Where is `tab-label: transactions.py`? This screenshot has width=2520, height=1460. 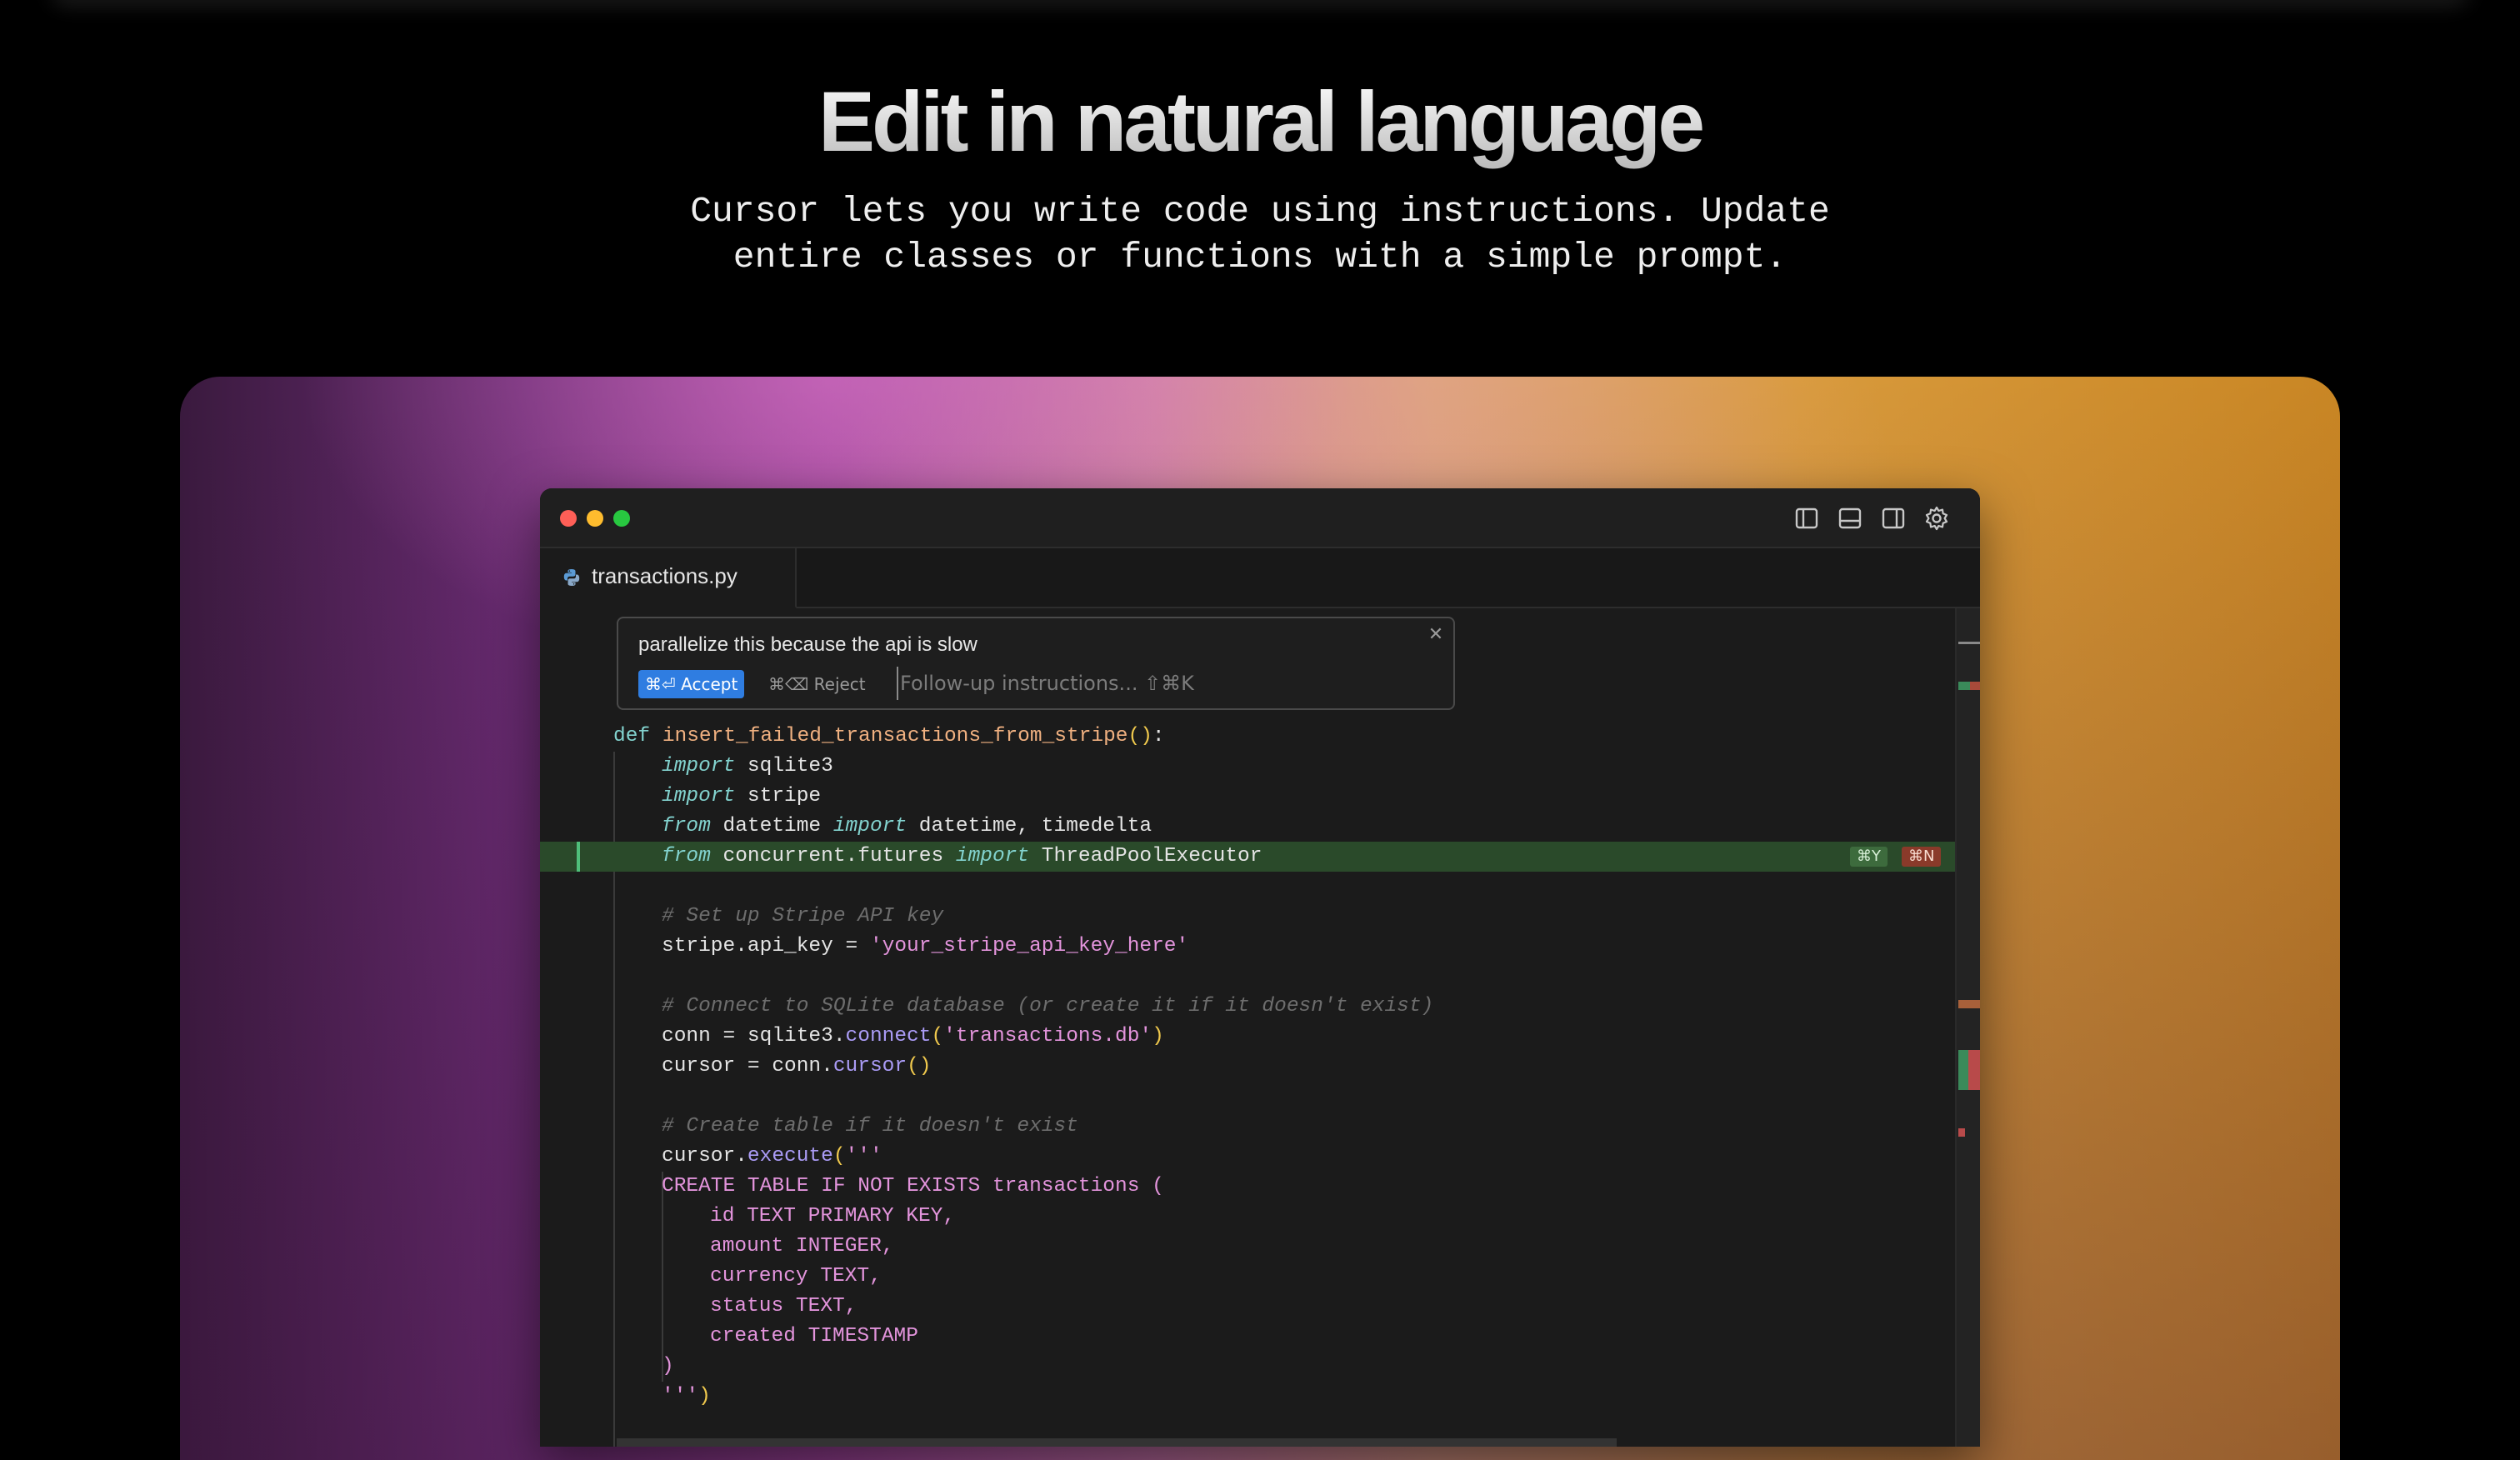 tab-label: transactions.py is located at coordinates (665, 575).